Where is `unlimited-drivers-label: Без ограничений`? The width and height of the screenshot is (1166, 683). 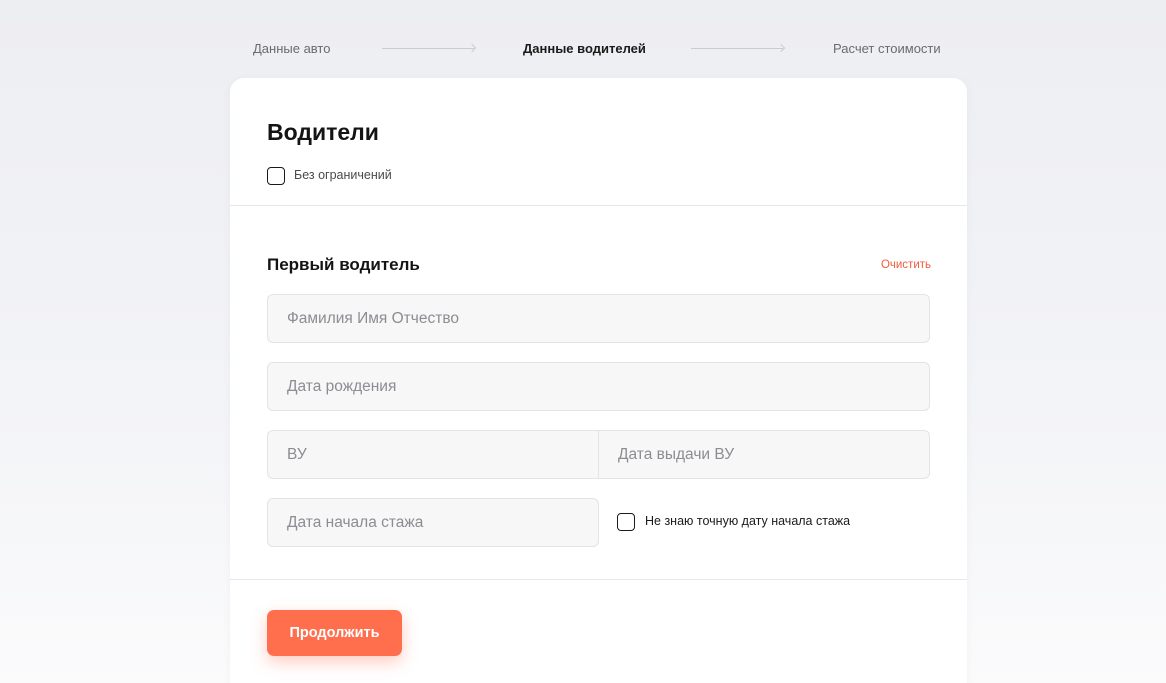 unlimited-drivers-label: Без ограничений is located at coordinates (343, 175).